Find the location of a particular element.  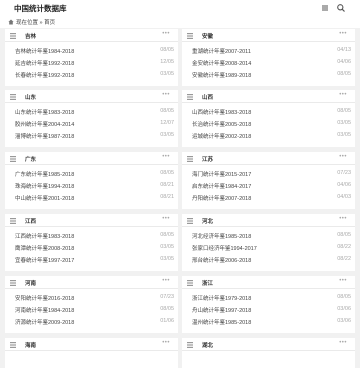

list-item-label: 安阳统计年鉴2016-2018 is located at coordinates (44, 298).